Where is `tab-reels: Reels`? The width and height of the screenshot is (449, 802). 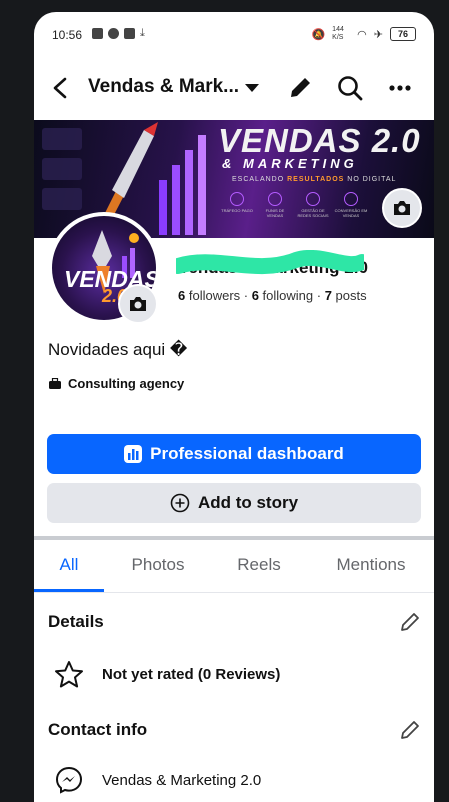
tab-reels: Reels is located at coordinates (259, 567).